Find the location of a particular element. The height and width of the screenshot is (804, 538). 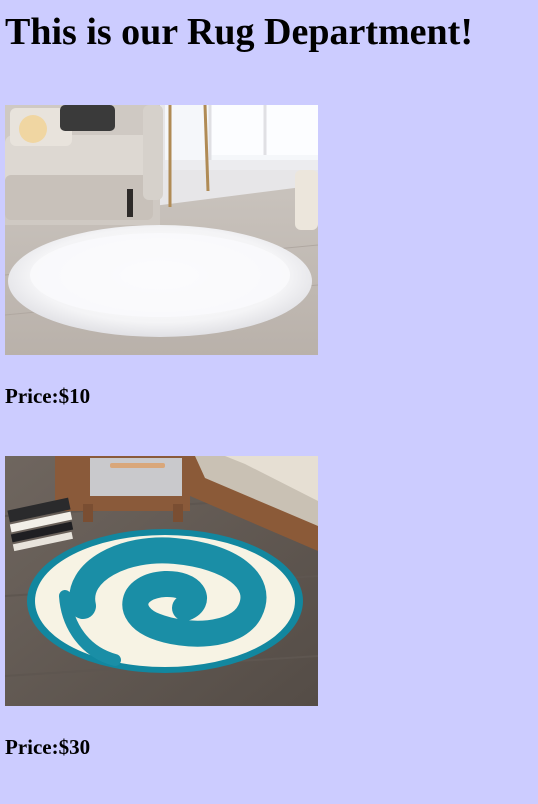

price-label: Price:$30 is located at coordinates (48, 747).